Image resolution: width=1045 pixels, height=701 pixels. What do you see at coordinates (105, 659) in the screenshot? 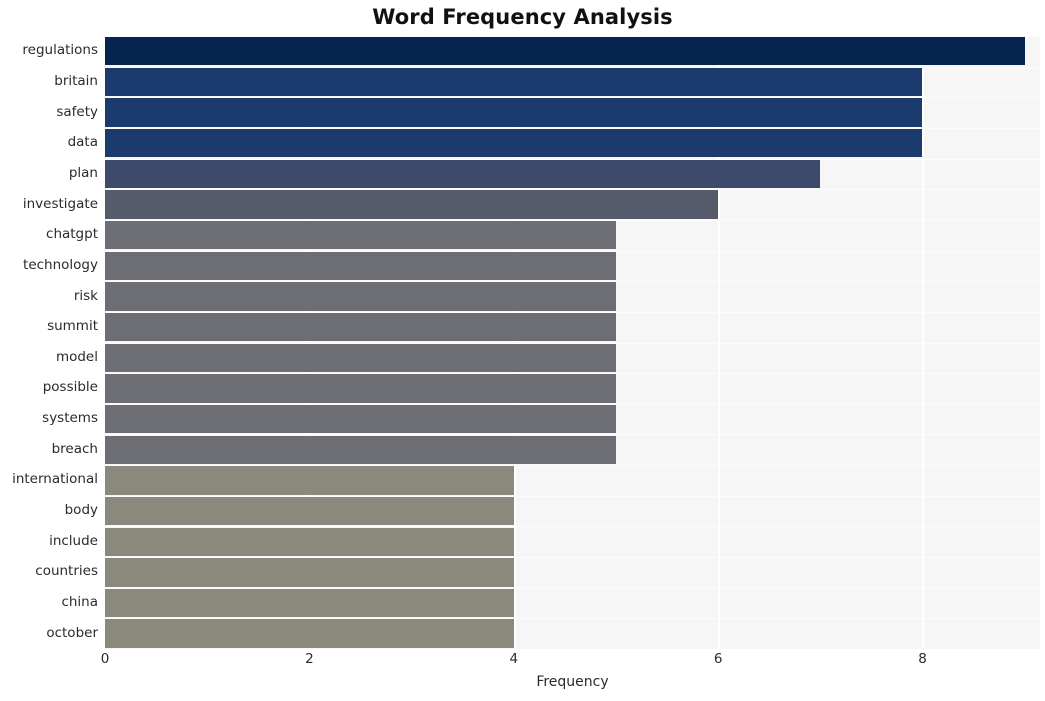
I see `x-tick-label-0: 0` at bounding box center [105, 659].